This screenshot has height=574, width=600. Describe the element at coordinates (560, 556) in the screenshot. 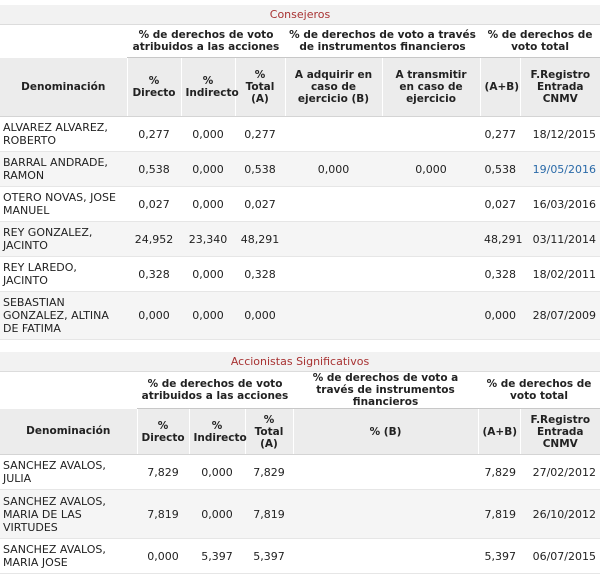

I see `row-fecha: 06/07/2015` at that location.